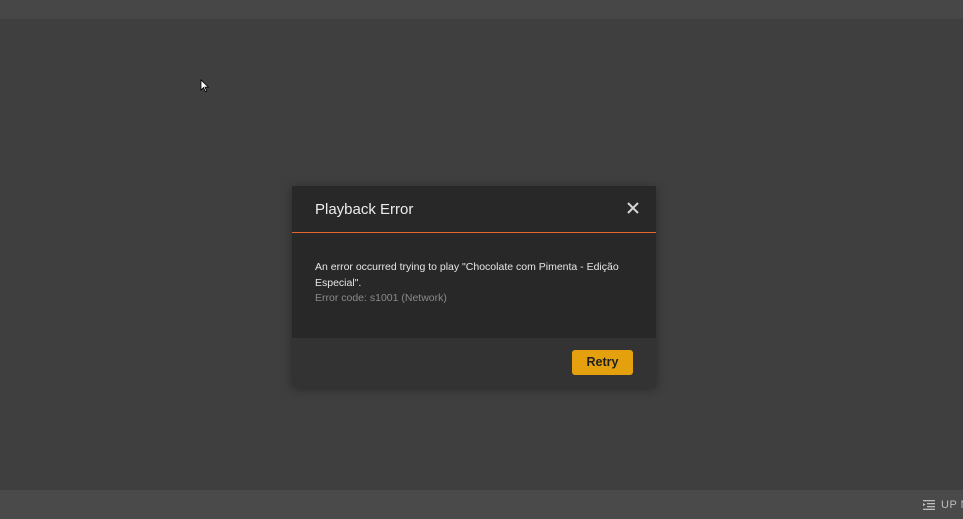 The height and width of the screenshot is (519, 963). What do you see at coordinates (381, 298) in the screenshot?
I see `error-code: Error code: s1001 (Network)` at bounding box center [381, 298].